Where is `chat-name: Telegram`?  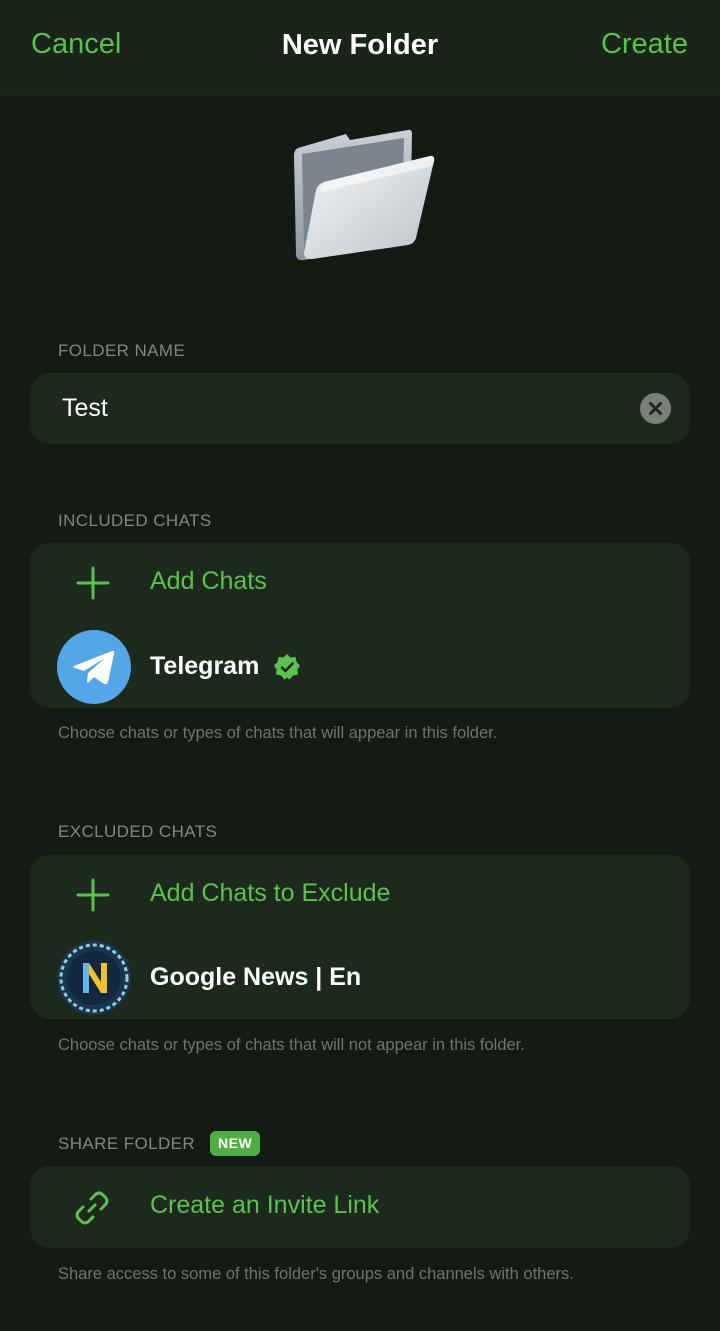
chat-name: Telegram is located at coordinates (205, 666).